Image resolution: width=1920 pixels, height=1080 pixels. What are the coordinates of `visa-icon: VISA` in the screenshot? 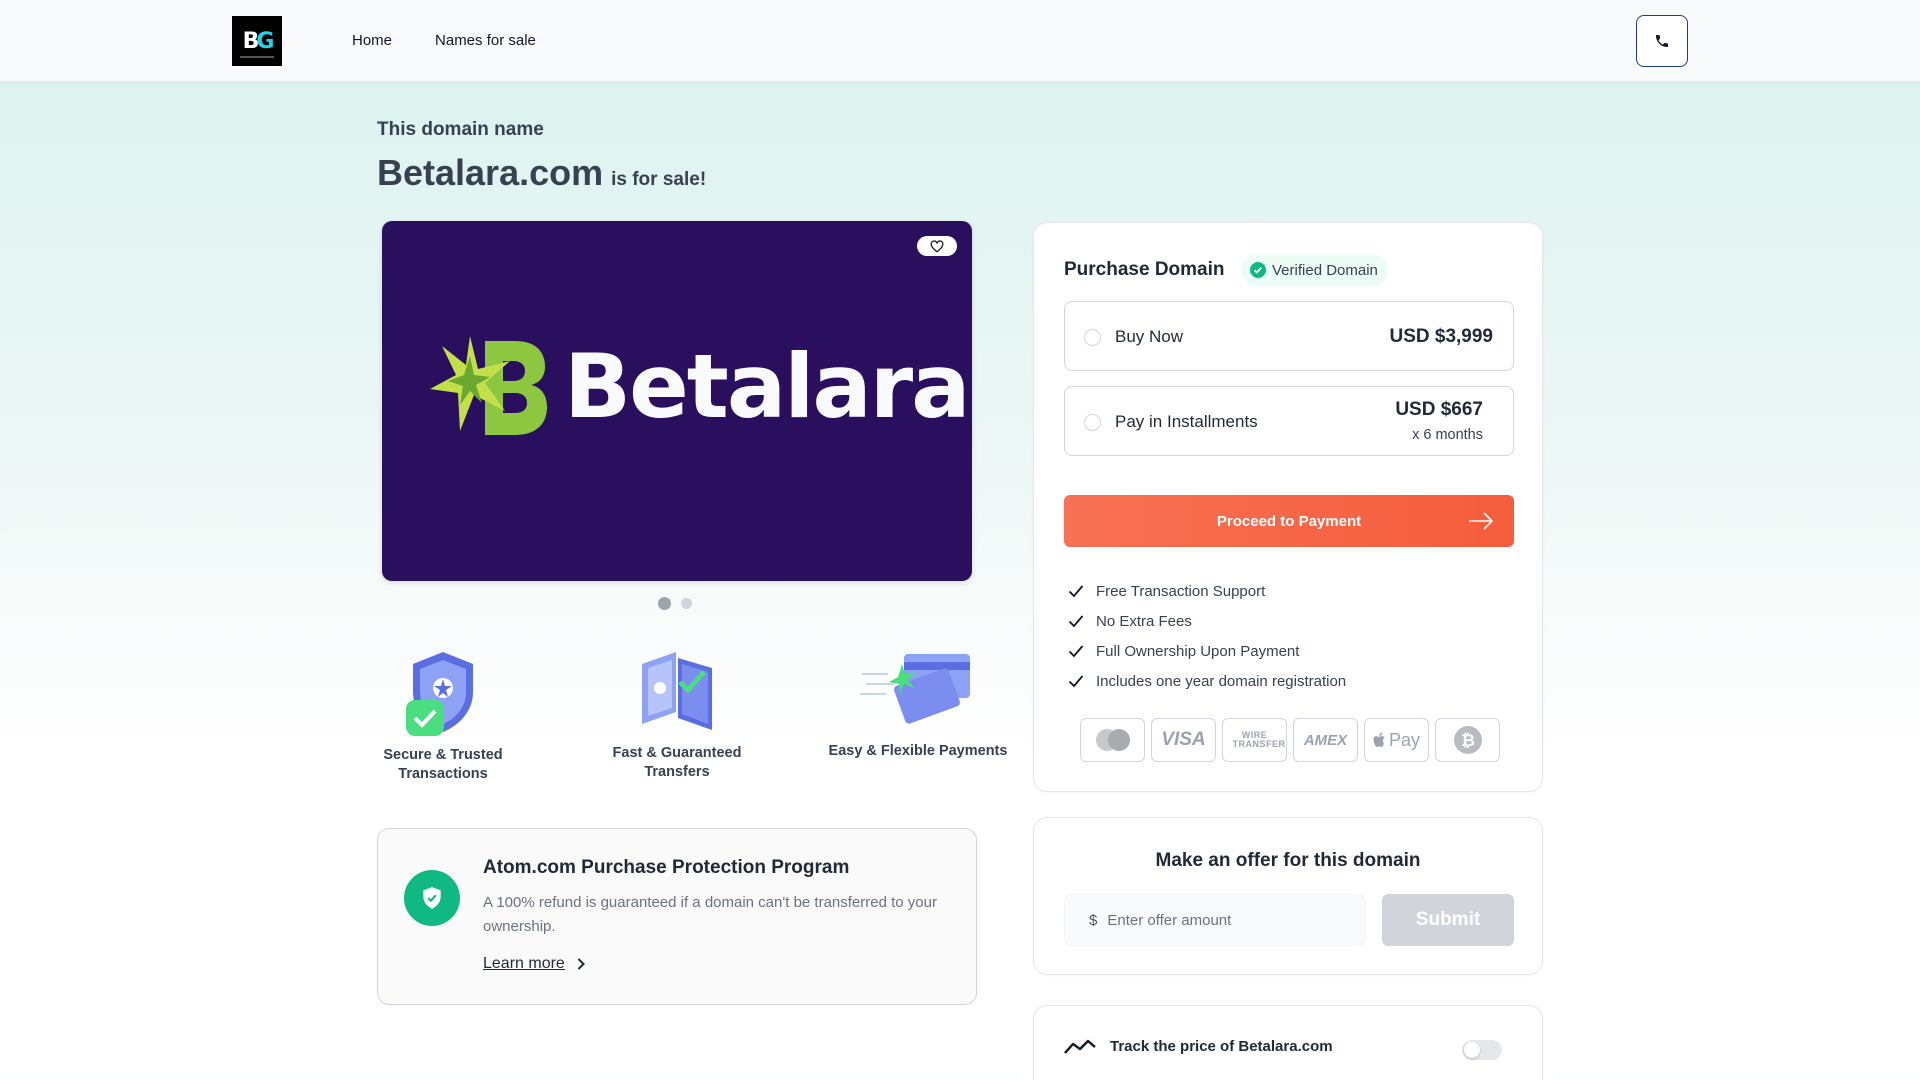 It's located at (1183, 740).